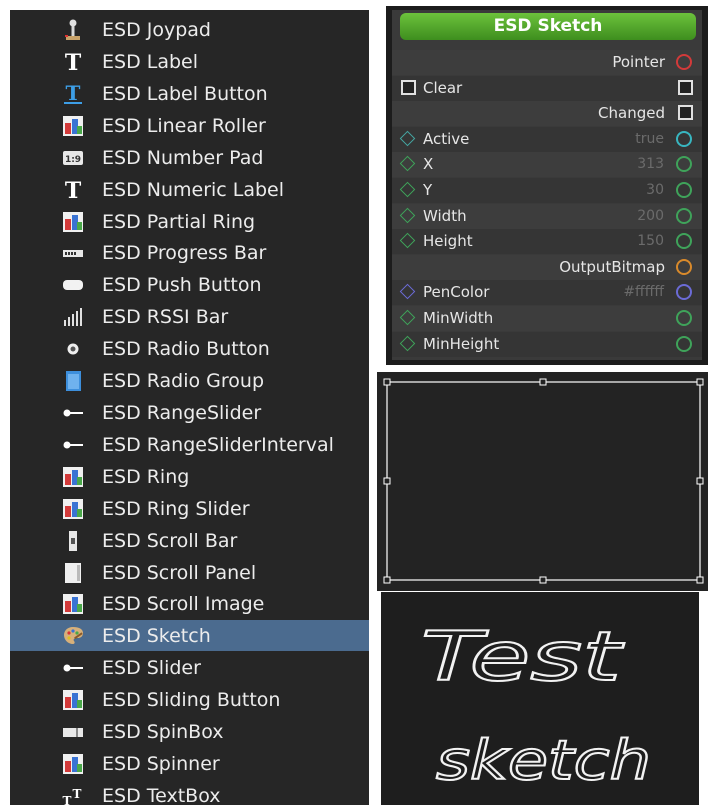 The width and height of the screenshot is (708, 805). What do you see at coordinates (189, 284) in the screenshot?
I see `list-item: ESD Push Button` at bounding box center [189, 284].